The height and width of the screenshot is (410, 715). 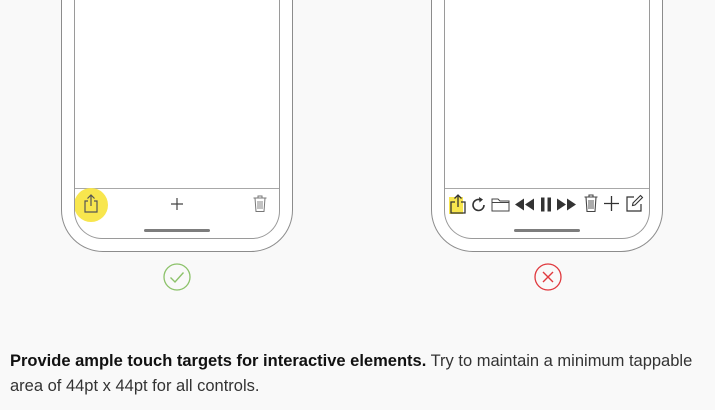 I want to click on pause-icon, so click(x=546, y=204).